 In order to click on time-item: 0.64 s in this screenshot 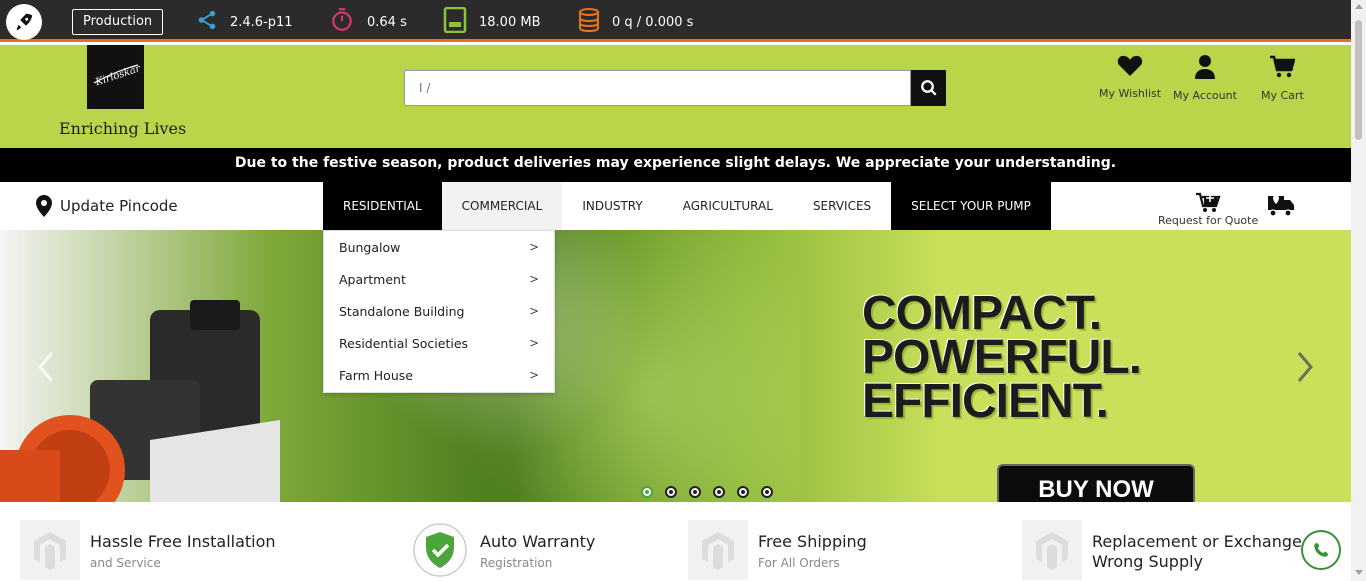, I will do `click(368, 22)`.